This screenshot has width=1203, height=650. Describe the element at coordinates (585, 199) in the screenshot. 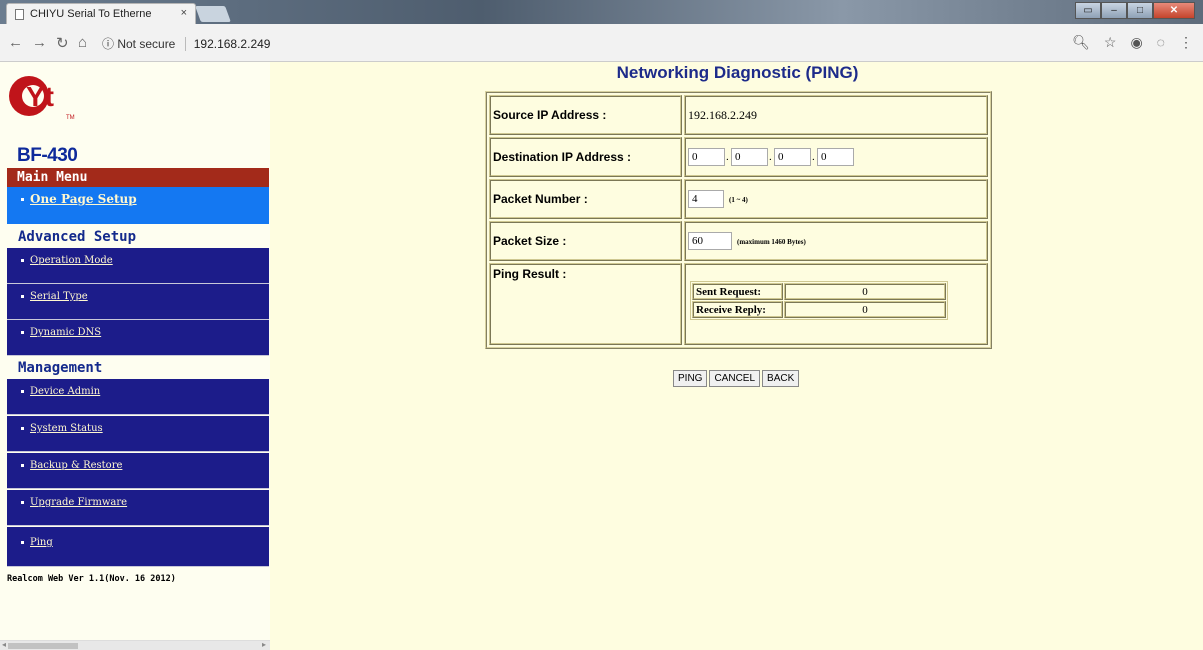

I see `packet-number-label: Packet Number :` at that location.